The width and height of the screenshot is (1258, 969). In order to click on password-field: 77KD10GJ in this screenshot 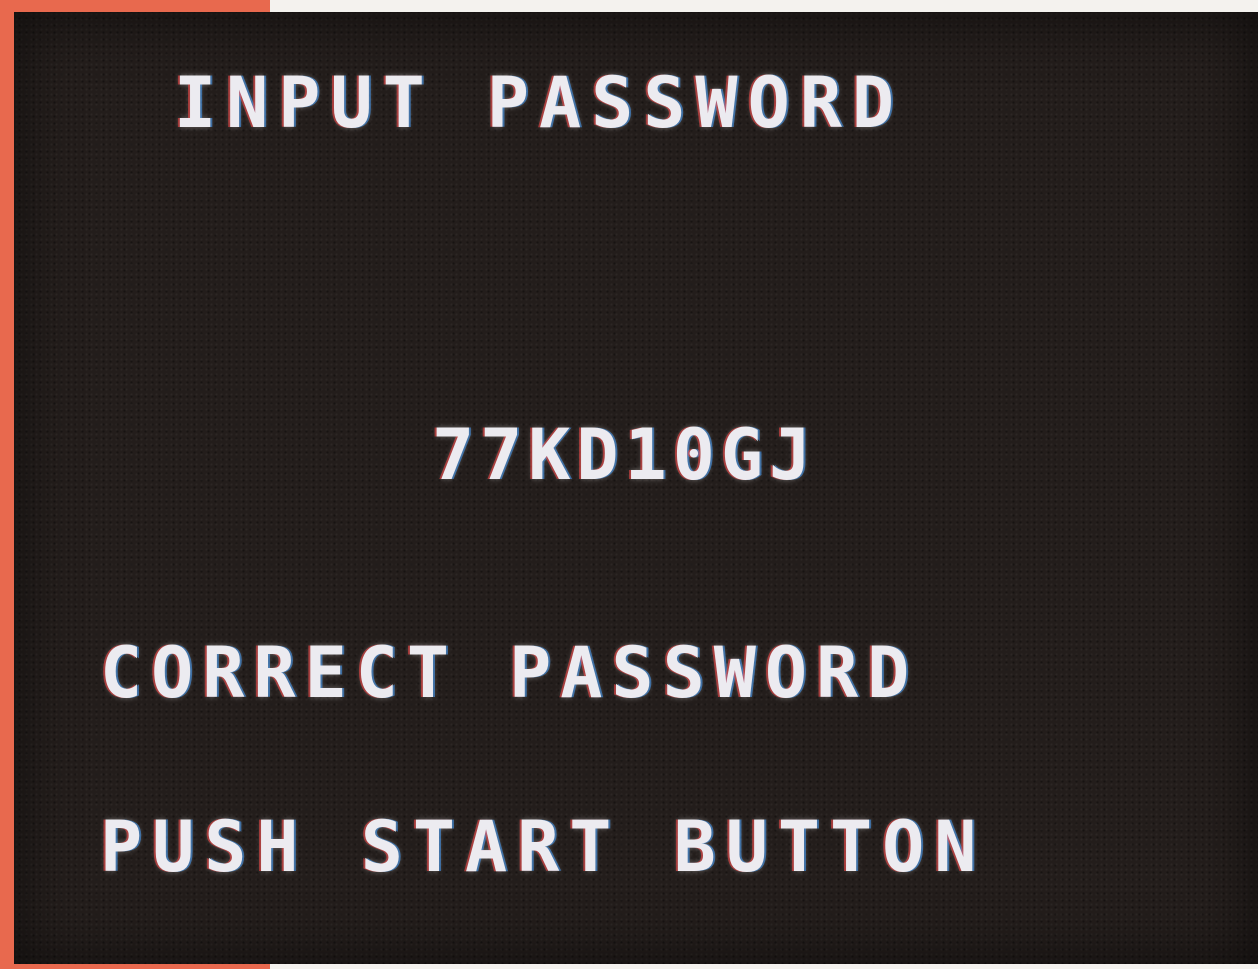, I will do `click(624, 455)`.